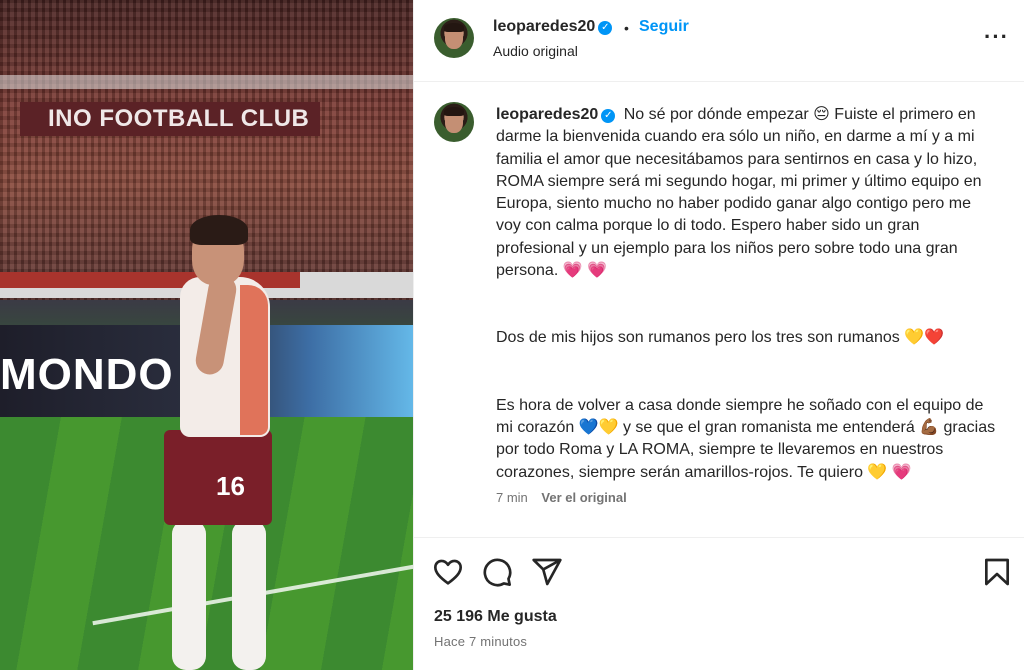 The width and height of the screenshot is (1024, 670). Describe the element at coordinates (719, 603) in the screenshot. I see `action-bar: 25 196 Me gusta Hace 7 minutos` at that location.